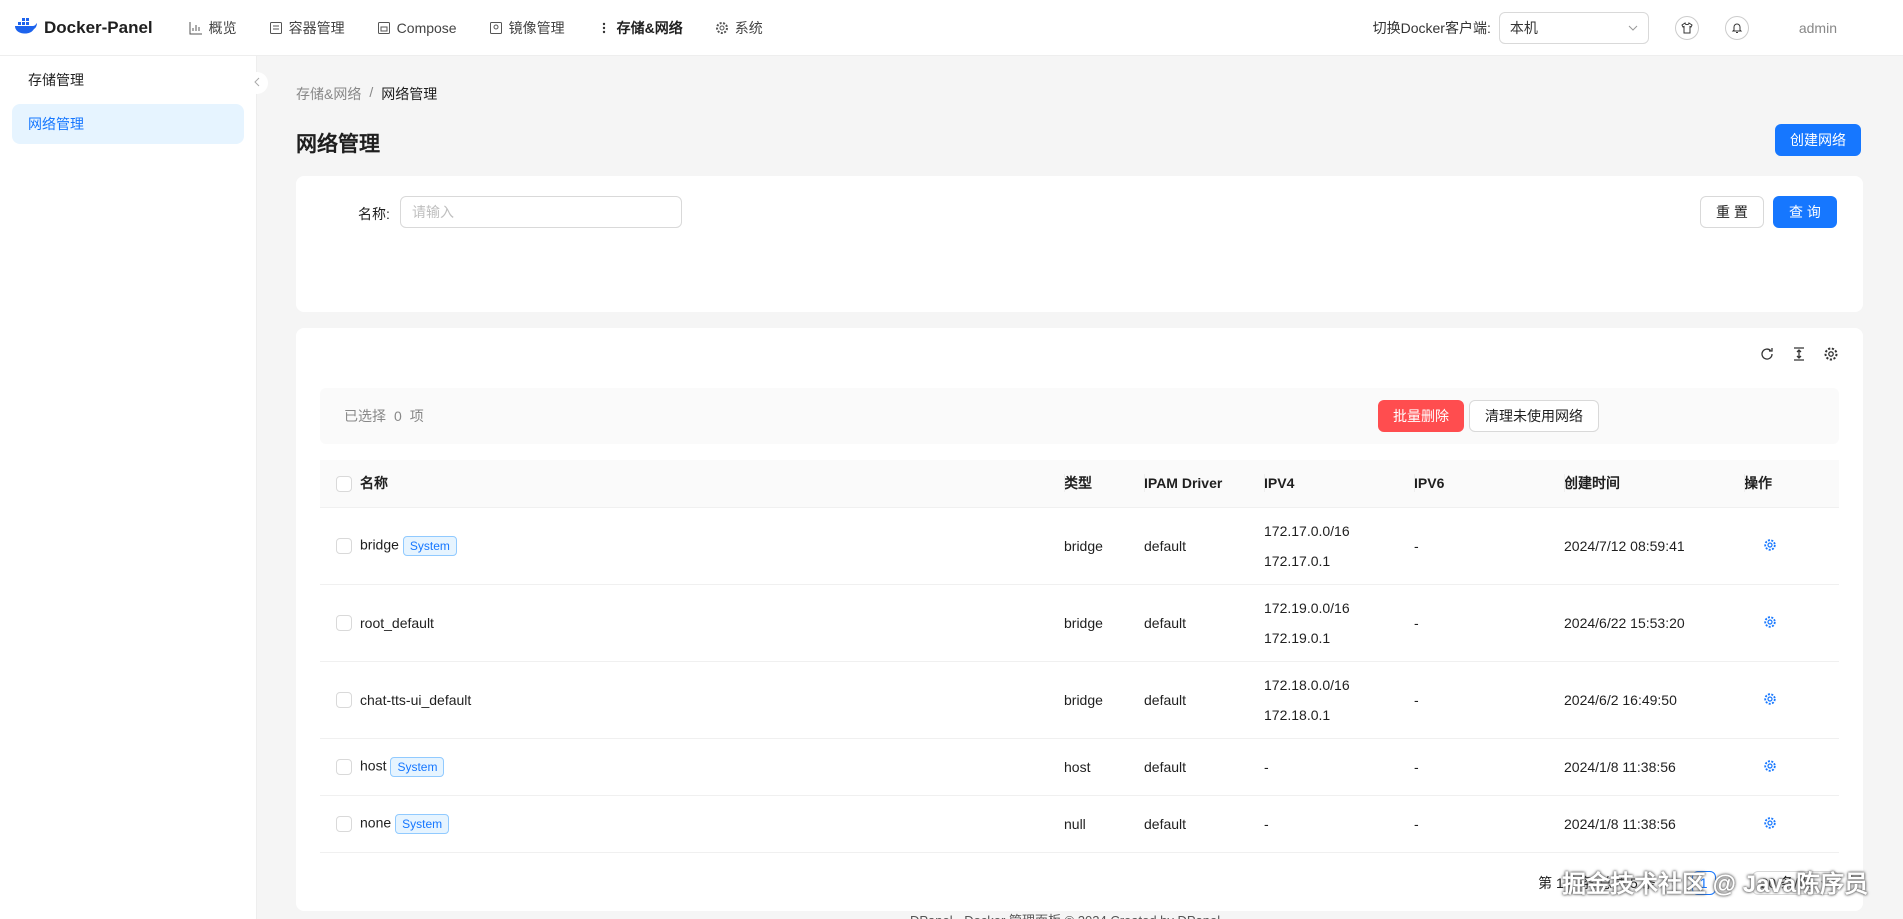  Describe the element at coordinates (604, 28) in the screenshot. I see `more-vertical-icon` at that location.